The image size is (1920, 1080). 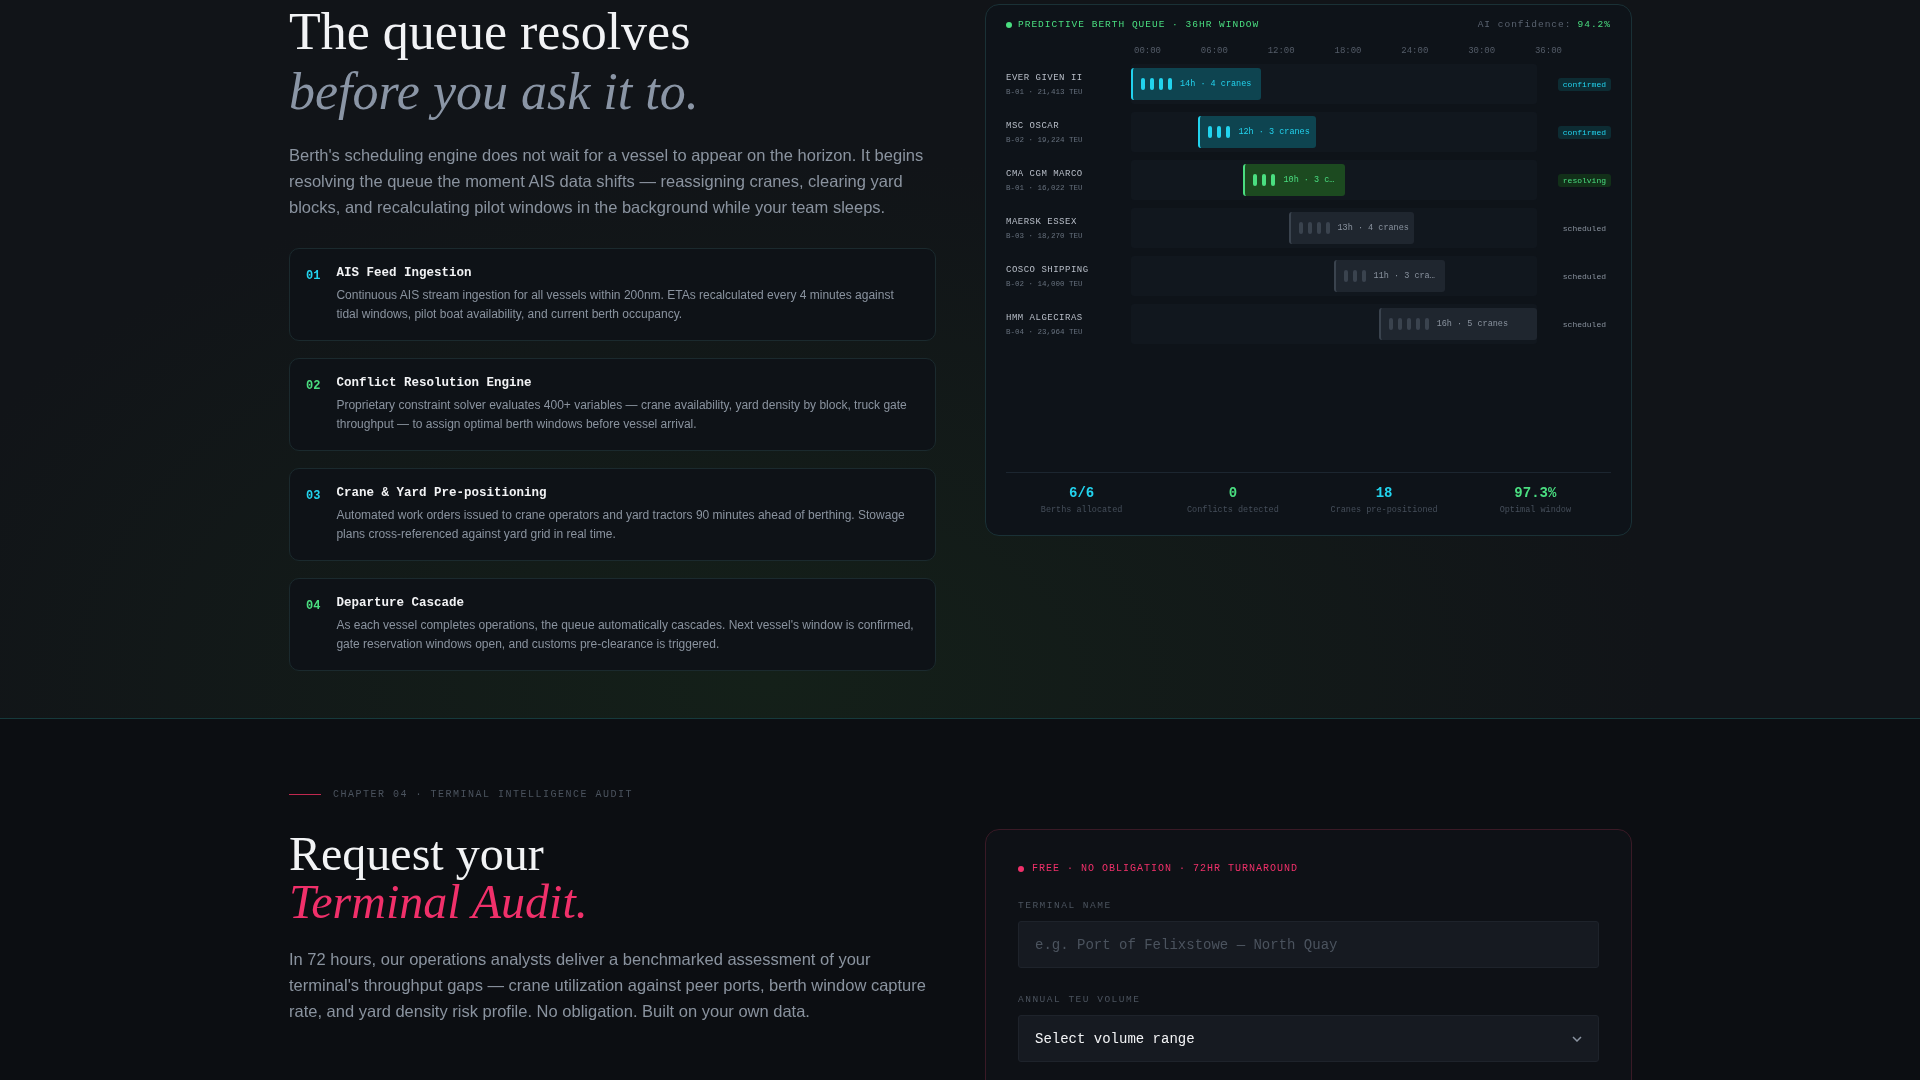 I want to click on status-tag: resolving, so click(x=1584, y=180).